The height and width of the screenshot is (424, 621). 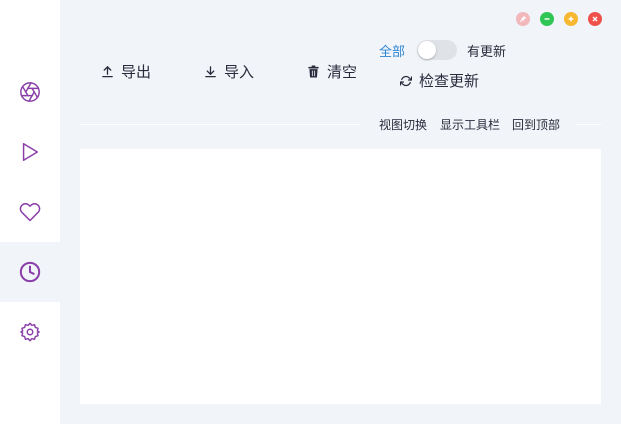 I want to click on maximize-button, so click(x=571, y=19).